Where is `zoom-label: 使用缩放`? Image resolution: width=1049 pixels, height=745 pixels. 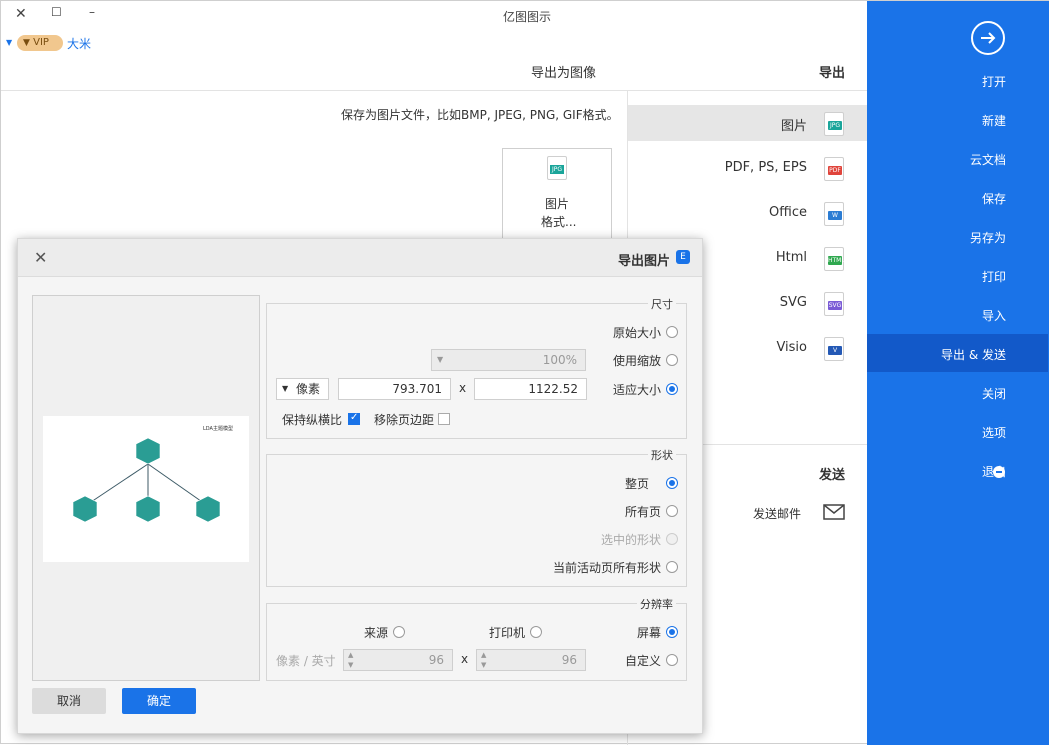 zoom-label: 使用缩放 is located at coordinates (637, 361).